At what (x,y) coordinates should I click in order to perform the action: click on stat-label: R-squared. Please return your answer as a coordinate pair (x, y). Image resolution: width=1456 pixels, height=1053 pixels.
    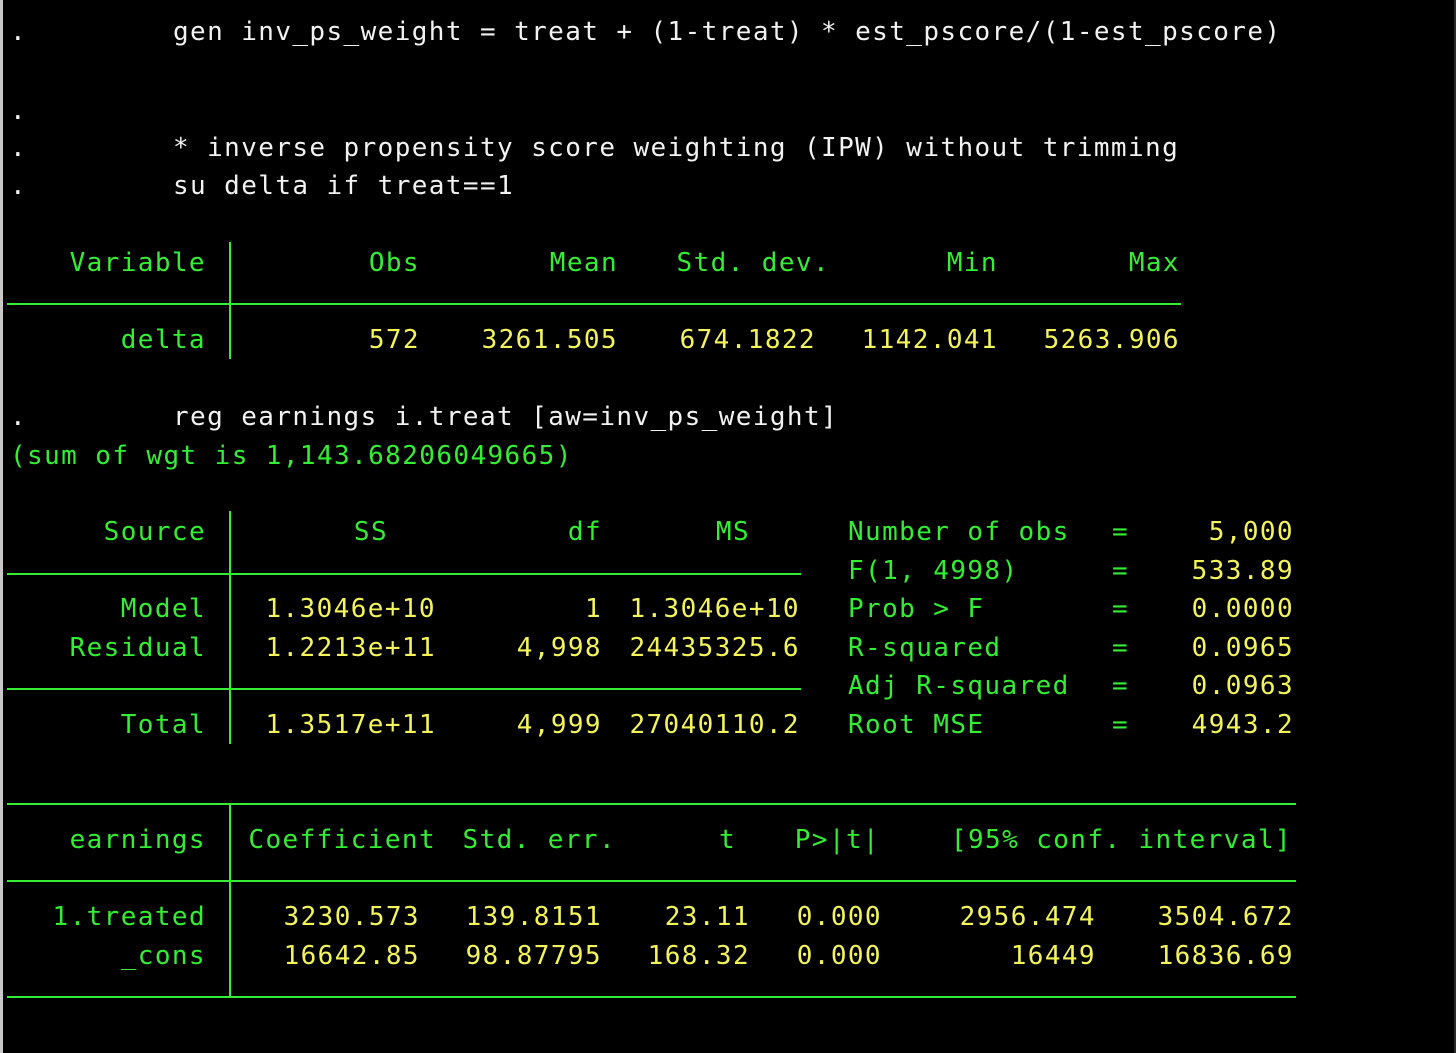
    Looking at the image, I should click on (925, 648).